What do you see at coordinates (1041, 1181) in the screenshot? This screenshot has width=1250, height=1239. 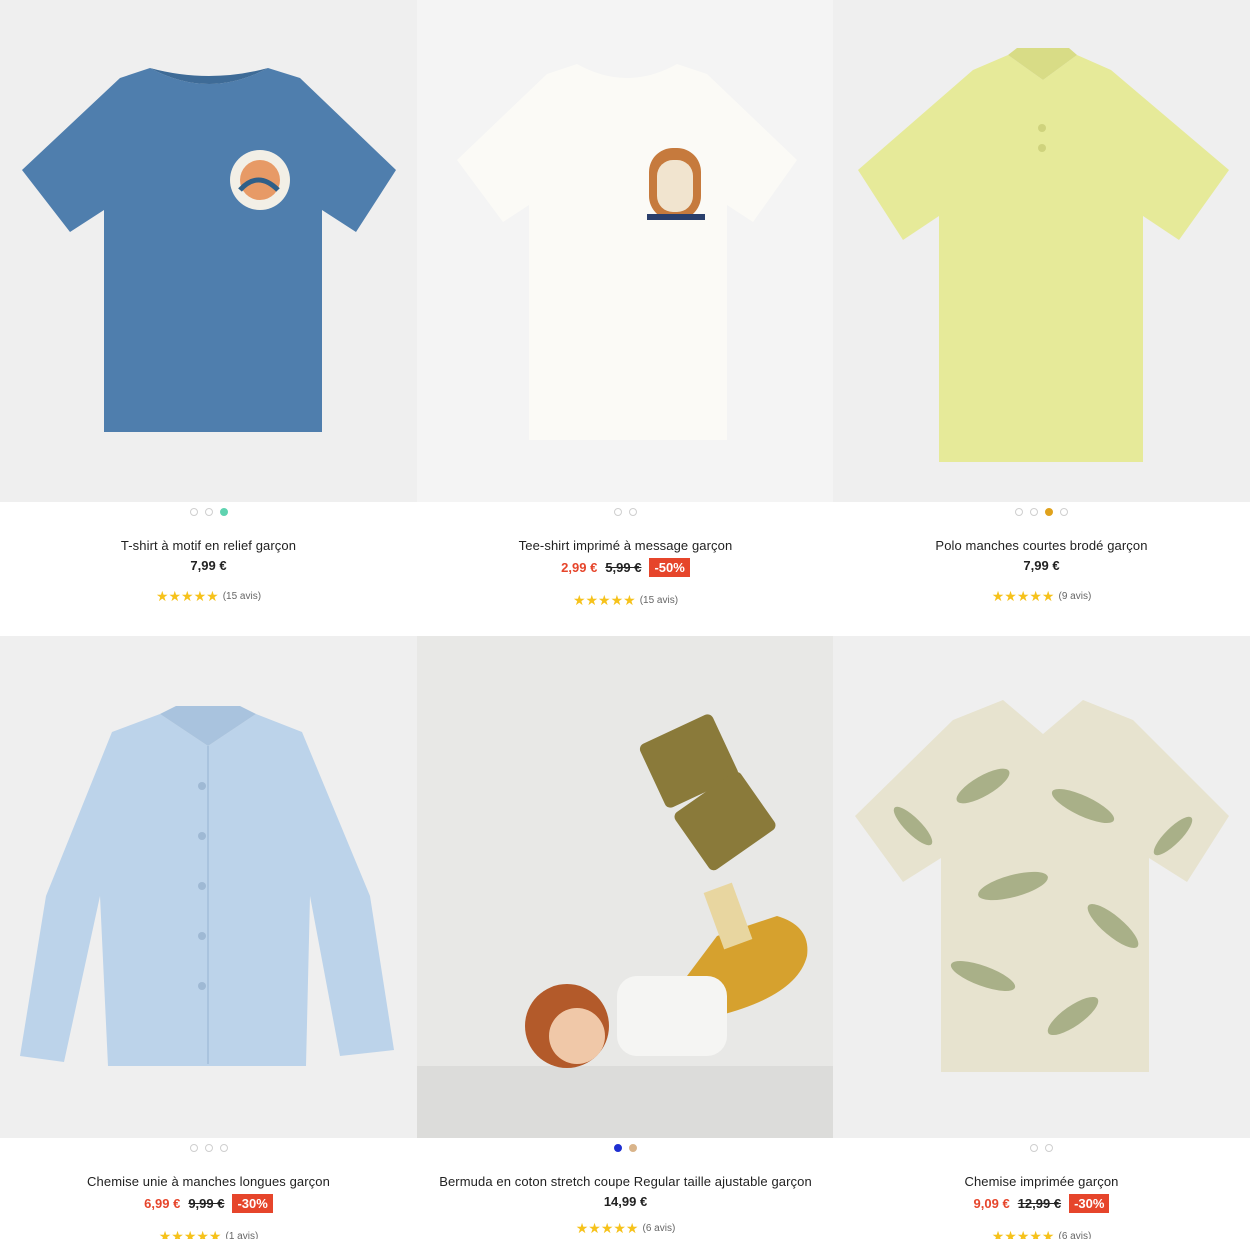 I see `product-name: Chemise imprimée garçon` at bounding box center [1041, 1181].